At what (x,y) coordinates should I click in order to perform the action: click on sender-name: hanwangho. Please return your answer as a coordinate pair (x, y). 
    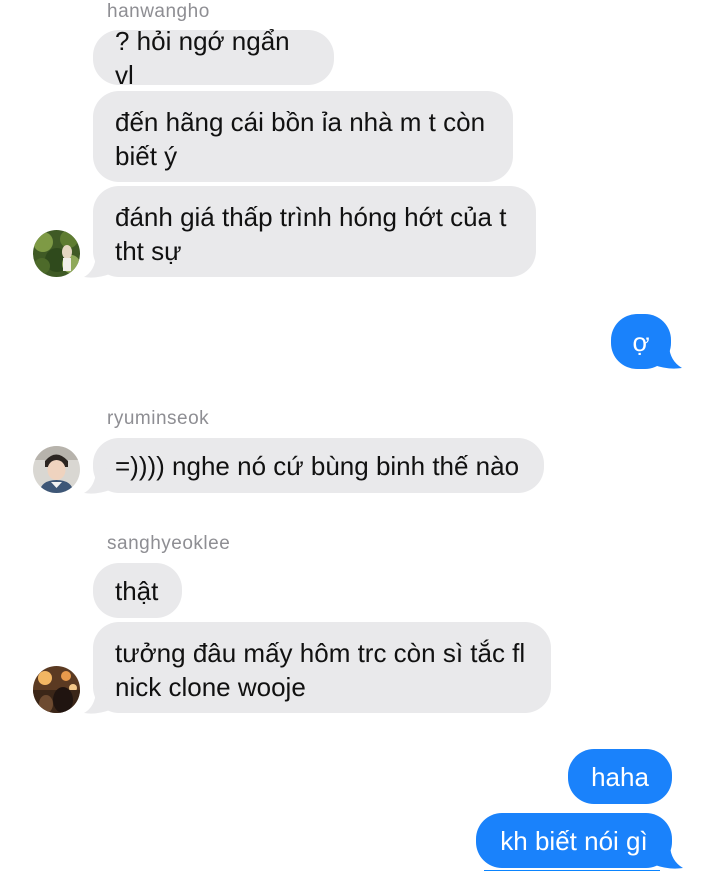
    Looking at the image, I should click on (158, 11).